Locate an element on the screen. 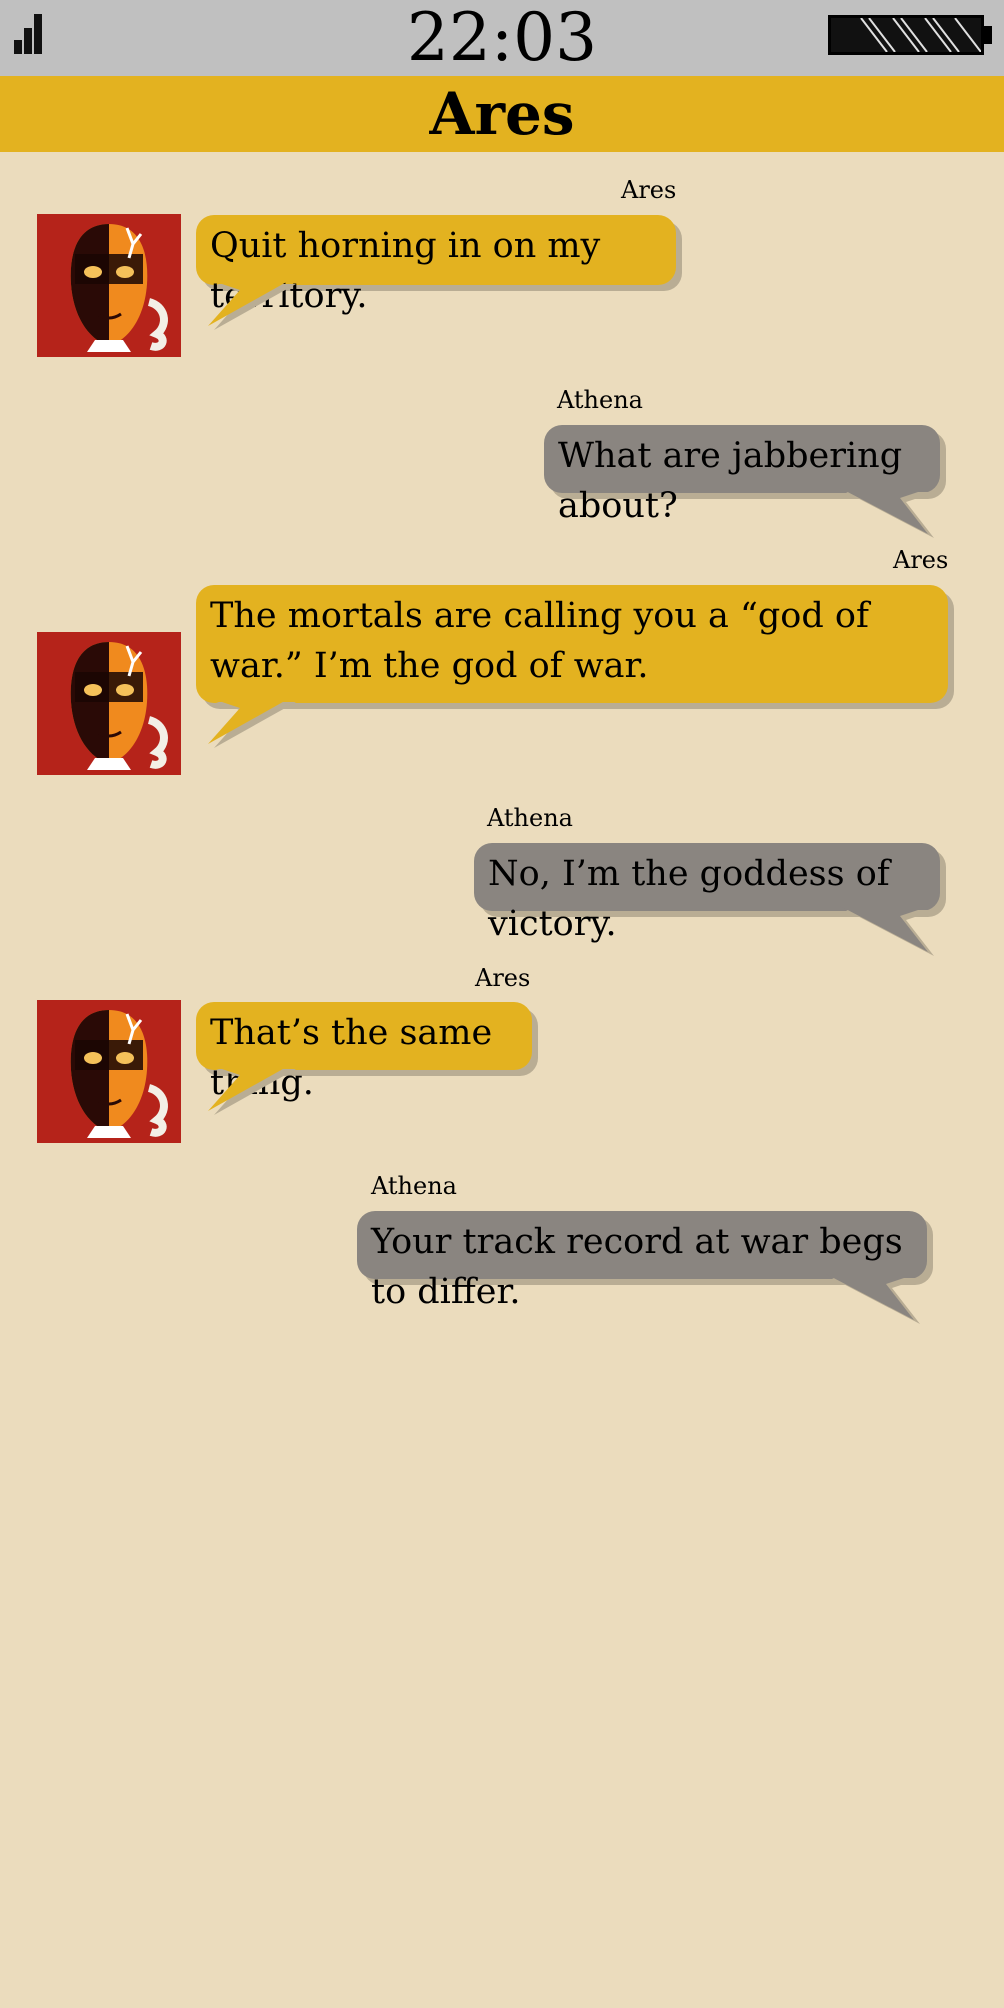 The image size is (1004, 2008). status-bar: 22:03 is located at coordinates (502, 38).